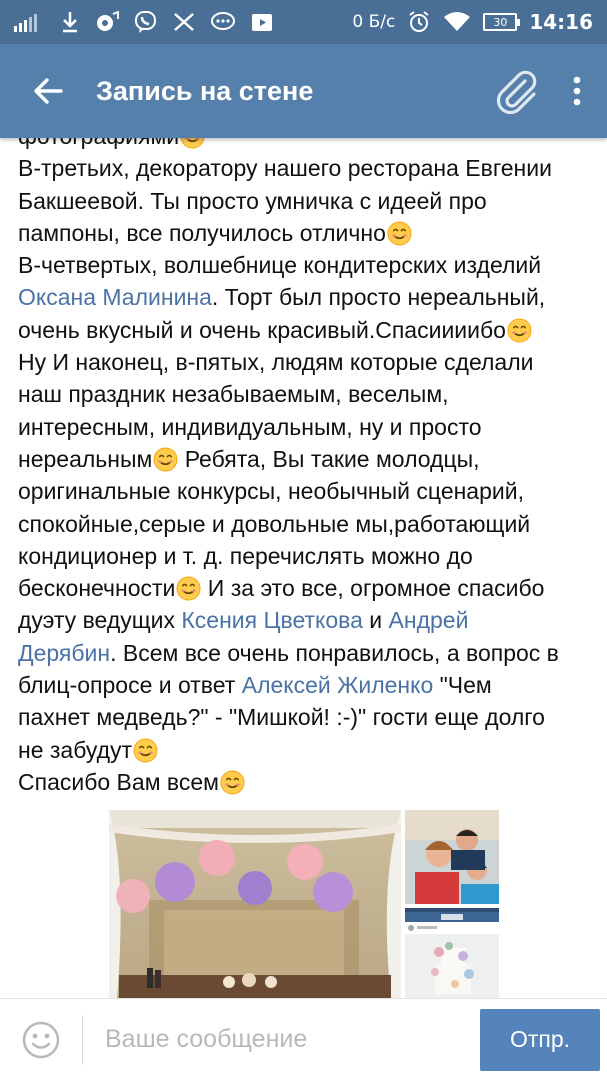 The image size is (607, 1080). I want to click on post-text-segment: дуэту ведущих, so click(100, 620).